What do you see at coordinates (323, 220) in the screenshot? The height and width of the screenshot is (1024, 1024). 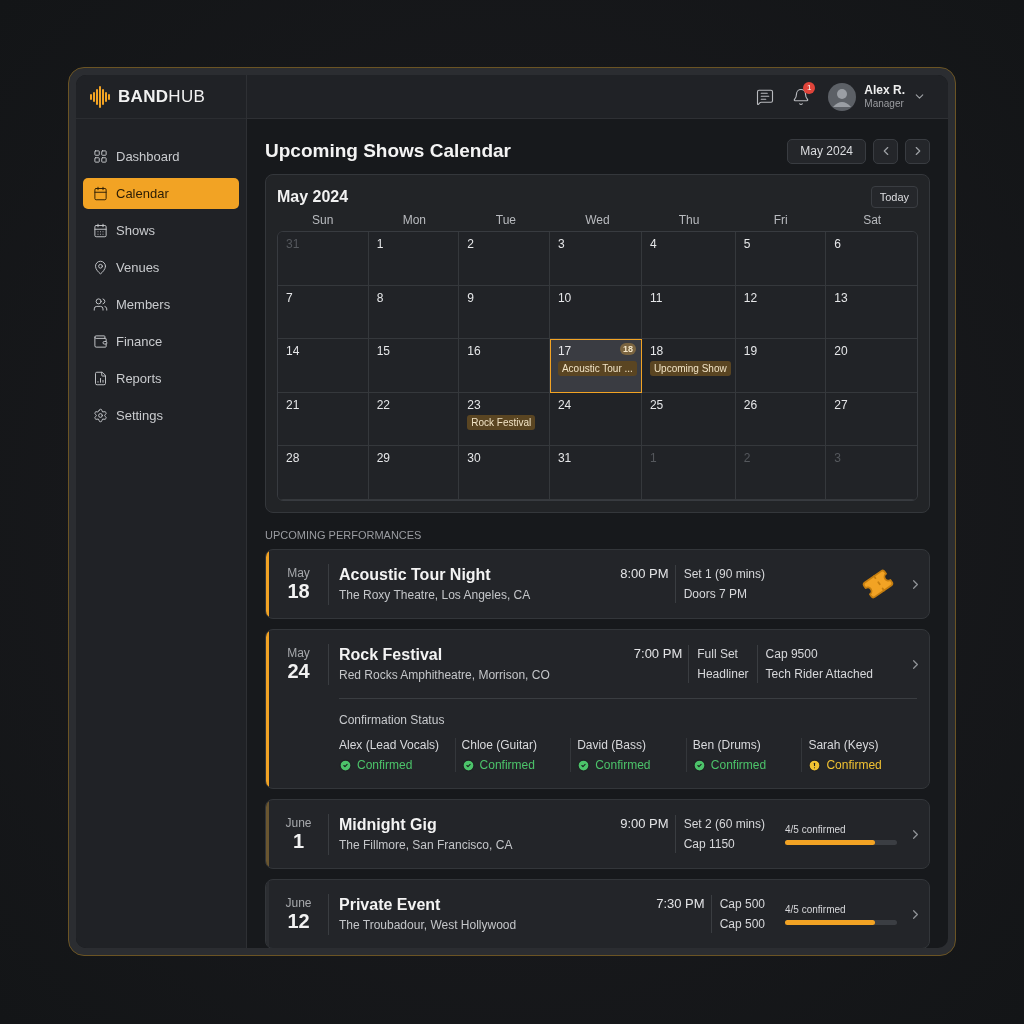 I see `weekday-label: Sun` at bounding box center [323, 220].